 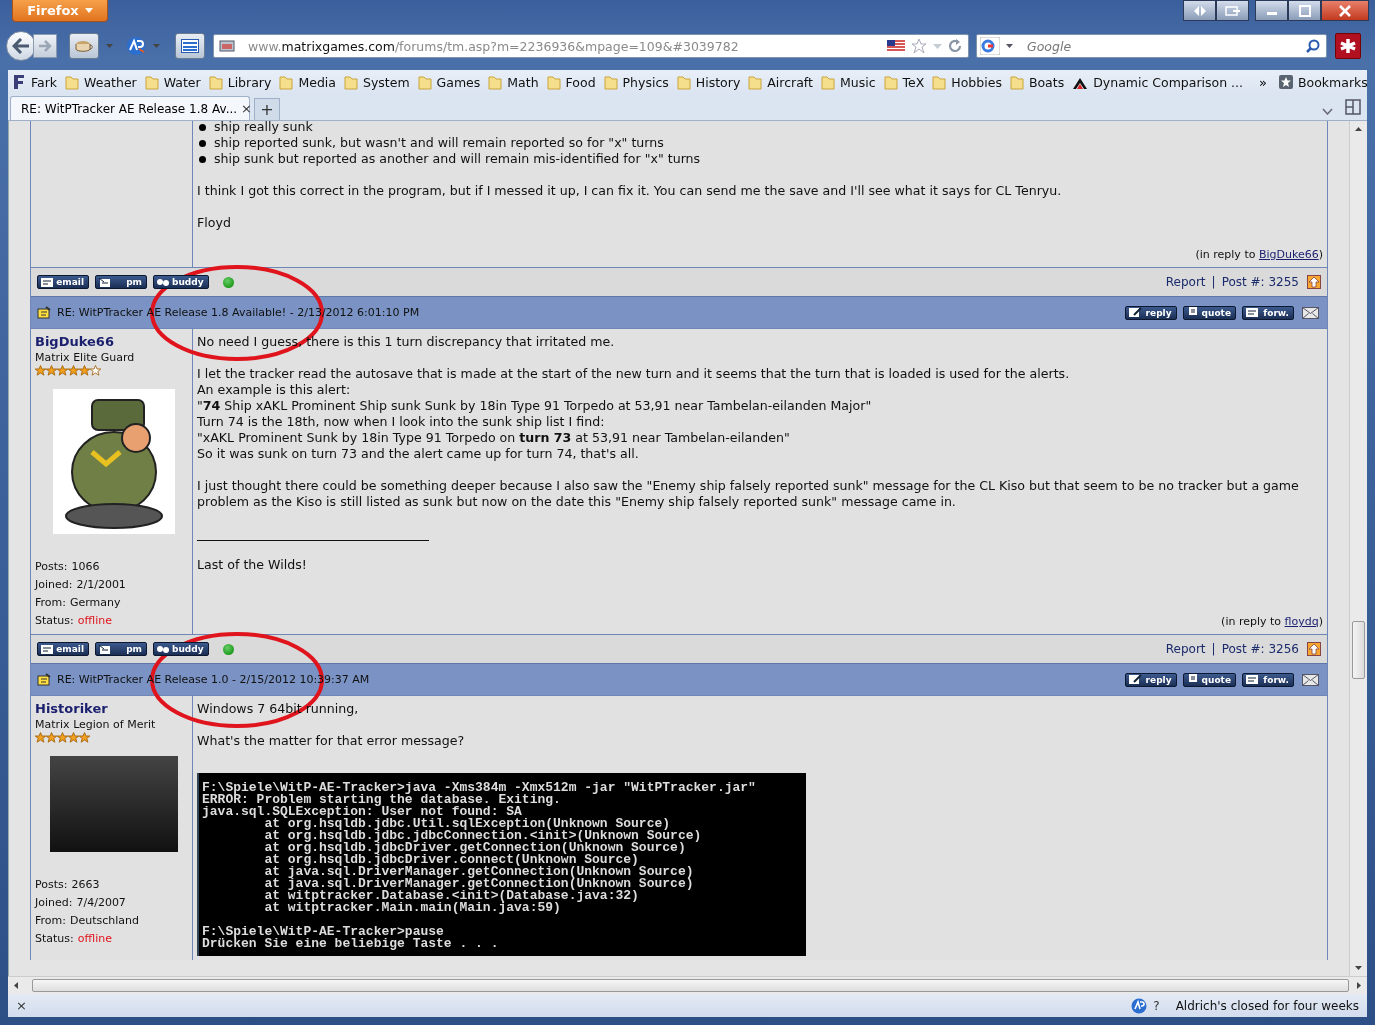 I want to click on close-tab-button: ×, so click(x=246, y=108).